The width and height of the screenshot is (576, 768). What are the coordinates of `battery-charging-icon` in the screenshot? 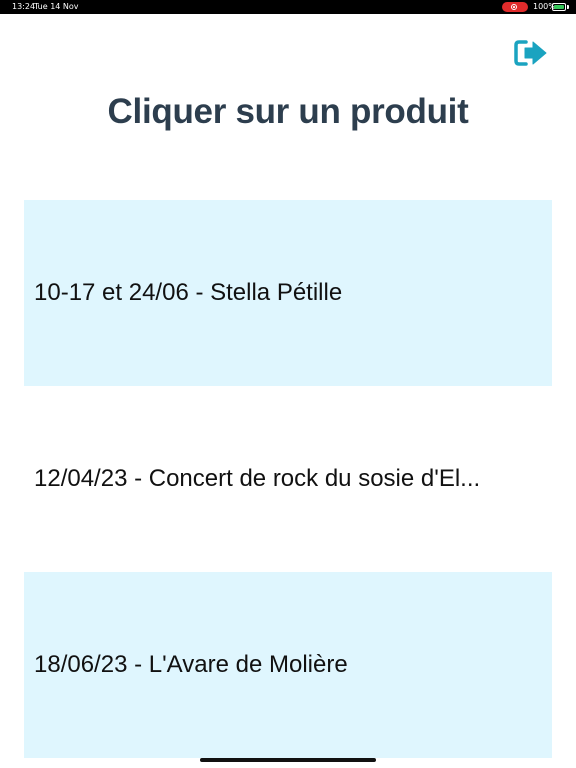 It's located at (559, 7).